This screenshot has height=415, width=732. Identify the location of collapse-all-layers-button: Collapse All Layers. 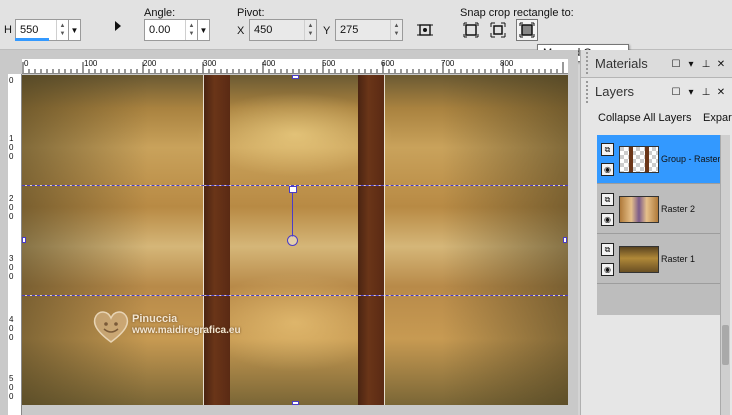
(645, 118).